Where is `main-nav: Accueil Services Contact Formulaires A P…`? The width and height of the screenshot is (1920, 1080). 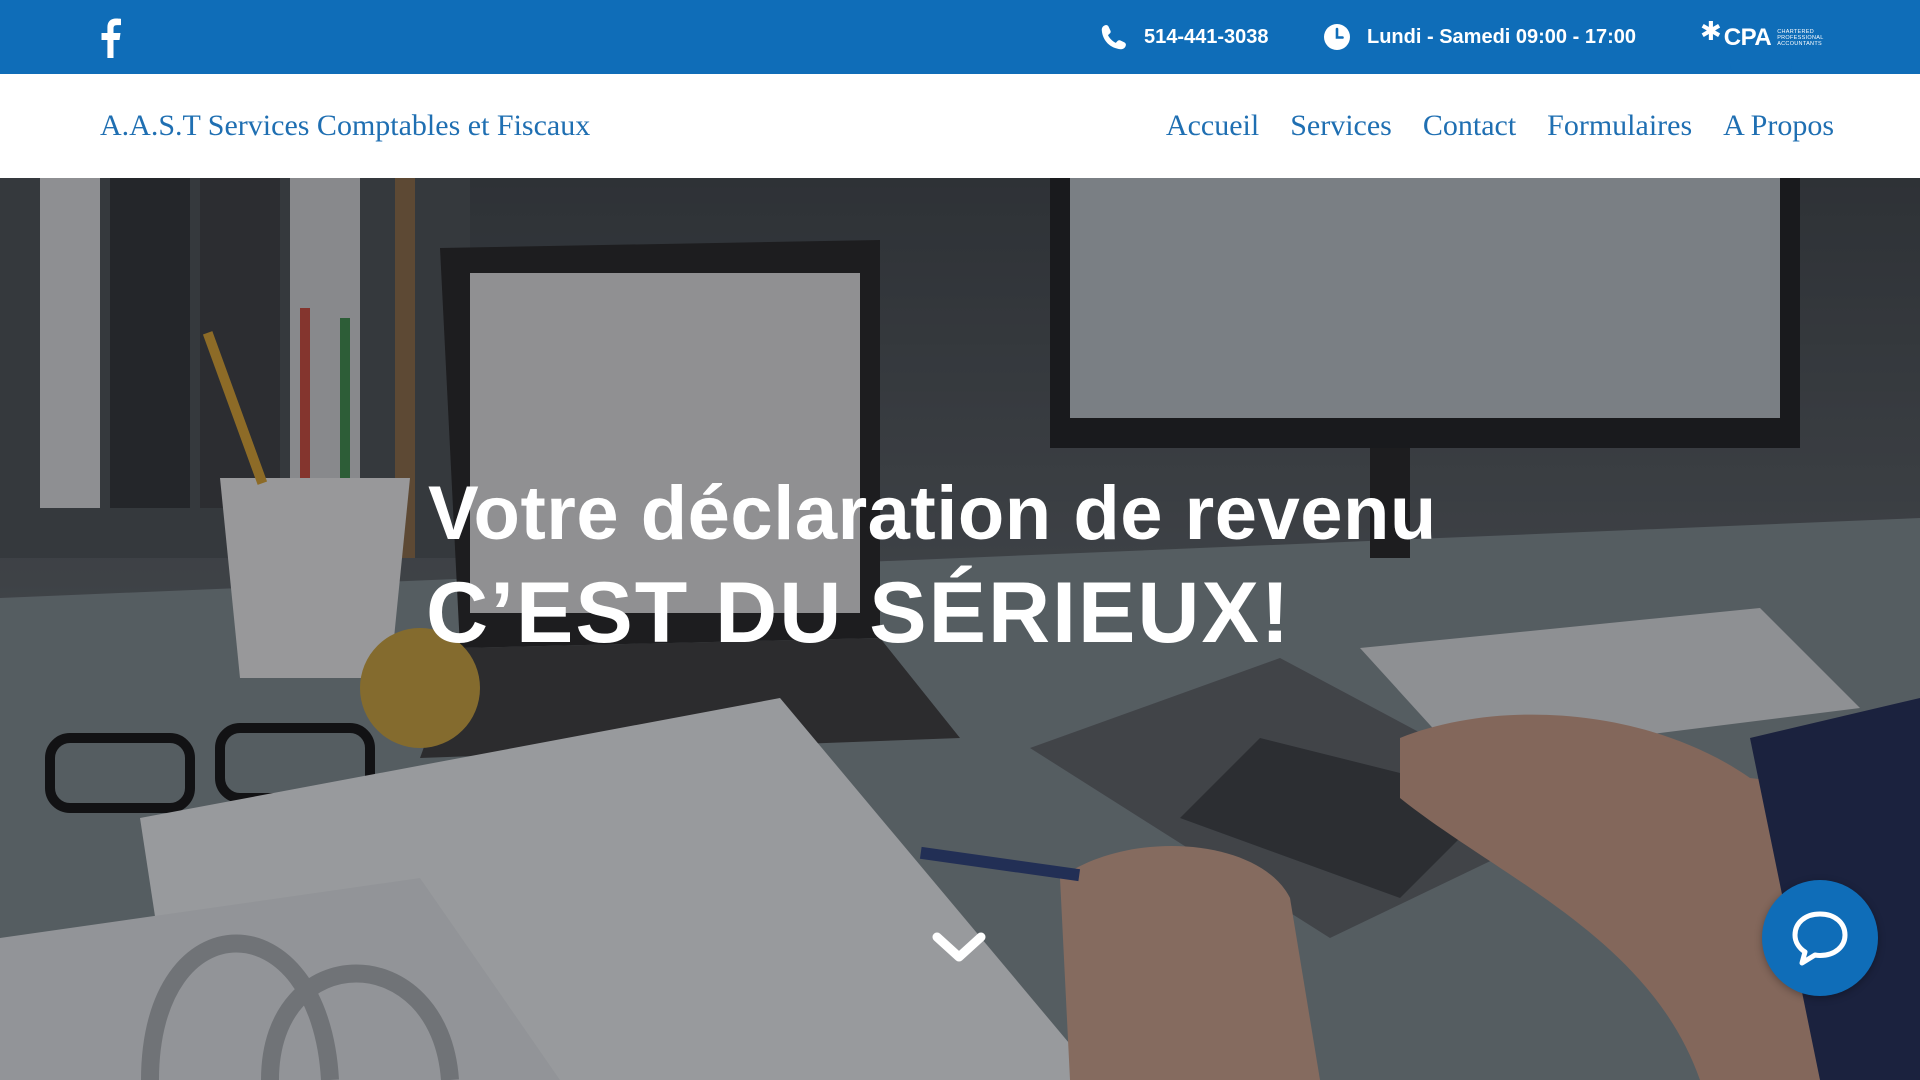 main-nav: Accueil Services Contact Formulaires A P… is located at coordinates (1484, 126).